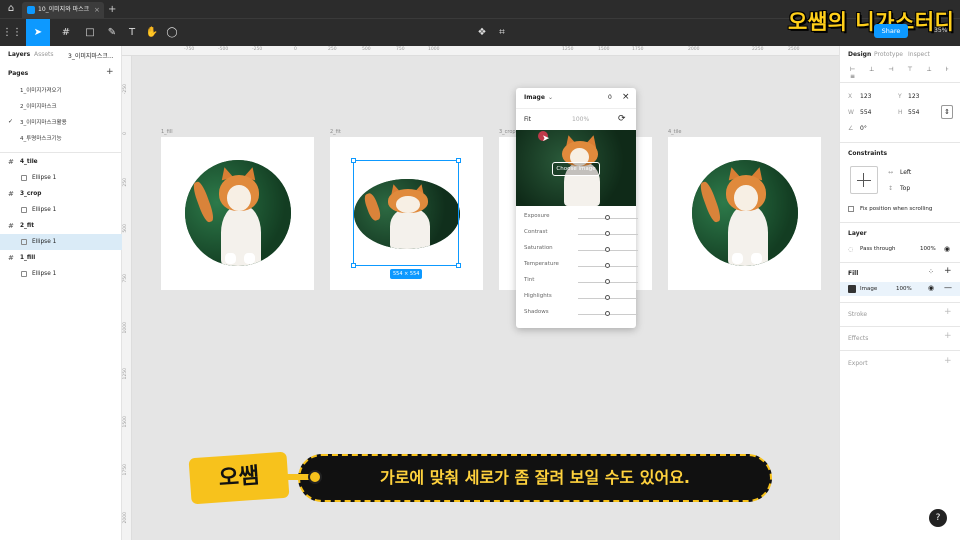 This screenshot has width=960, height=540. I want to click on fill-row: Image 100% ◉ —, so click(900, 289).